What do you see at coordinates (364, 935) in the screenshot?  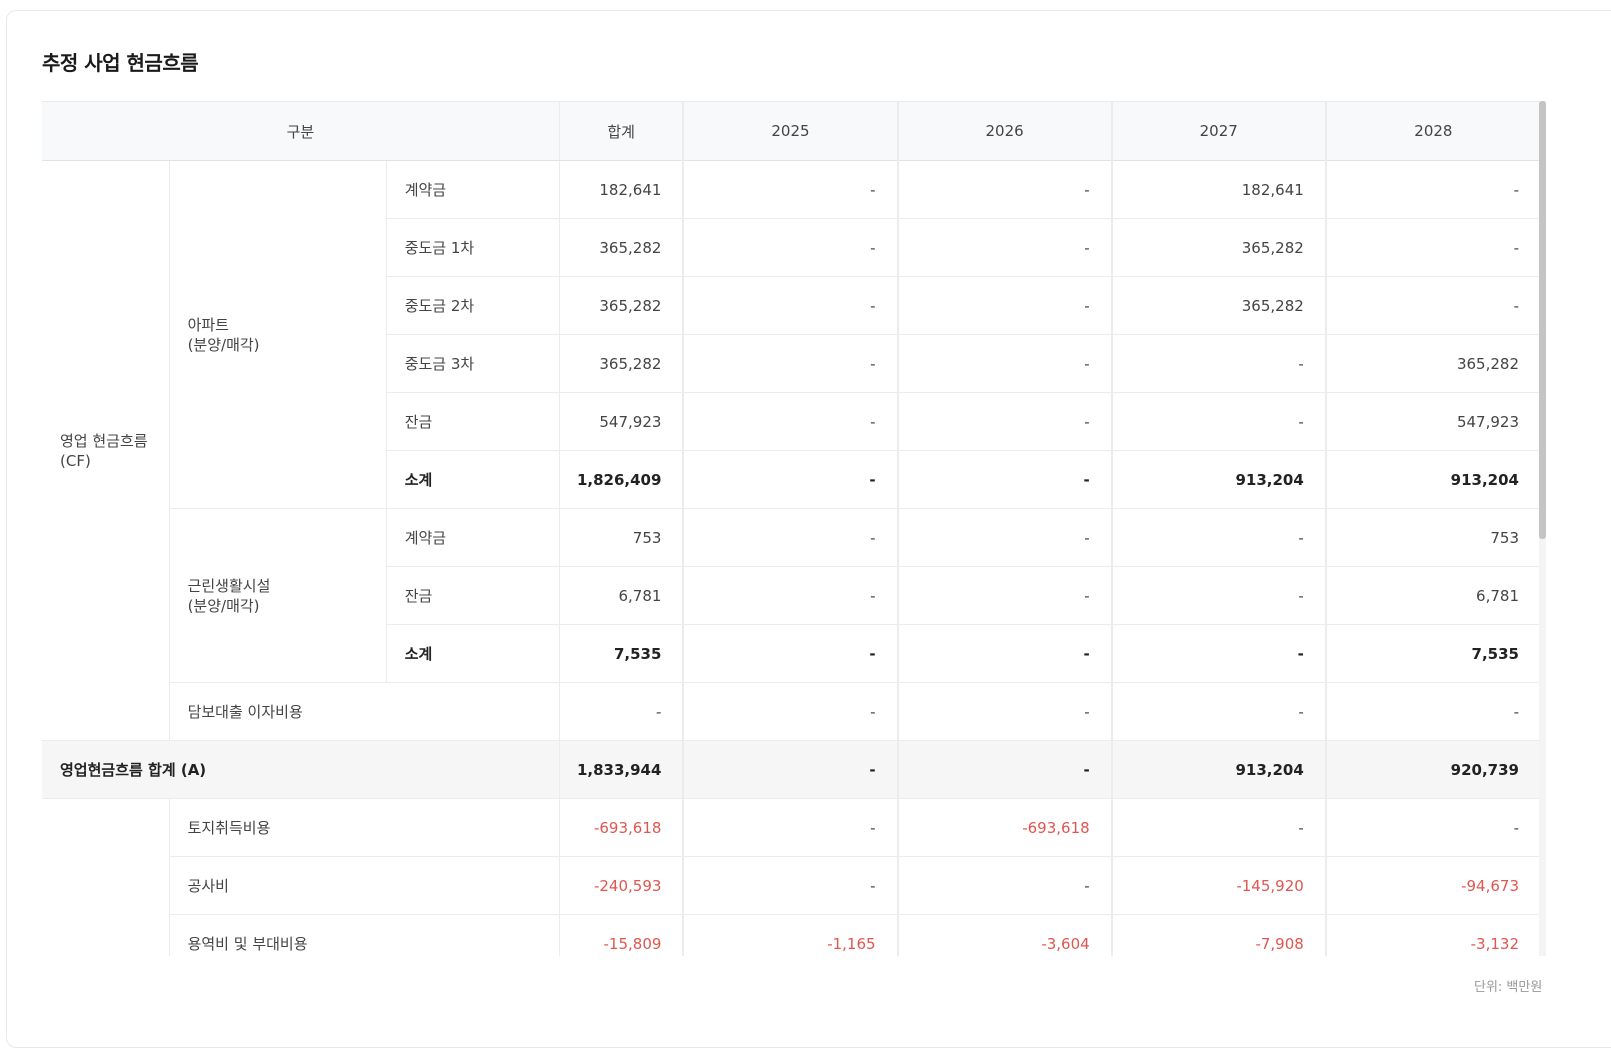 I see `row-label: 용역비 및 부대비용` at bounding box center [364, 935].